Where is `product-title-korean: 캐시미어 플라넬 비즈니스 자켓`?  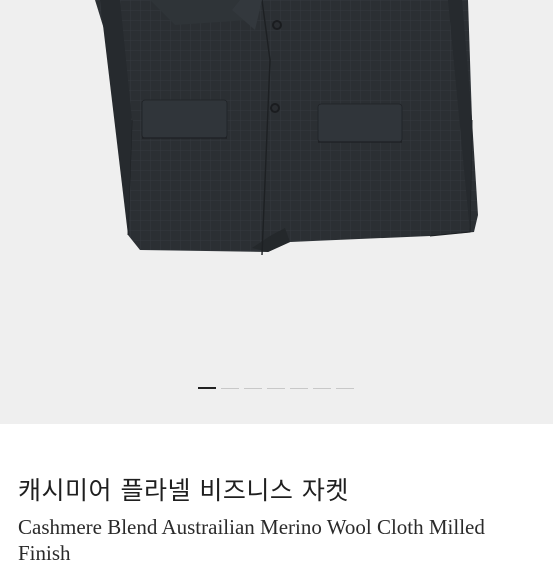
product-title-korean: 캐시미어 플라넬 비즈니스 자켓 is located at coordinates (183, 490).